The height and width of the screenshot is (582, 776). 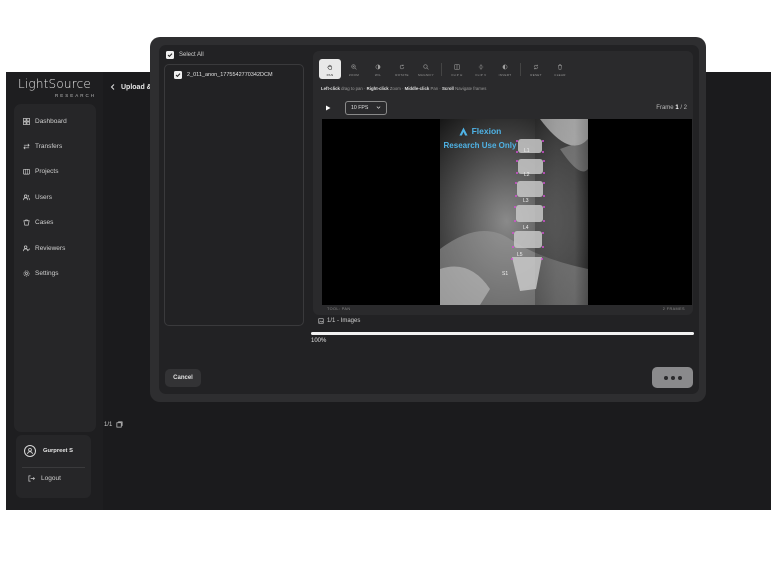 I want to click on reset-icon, so click(x=536, y=67).